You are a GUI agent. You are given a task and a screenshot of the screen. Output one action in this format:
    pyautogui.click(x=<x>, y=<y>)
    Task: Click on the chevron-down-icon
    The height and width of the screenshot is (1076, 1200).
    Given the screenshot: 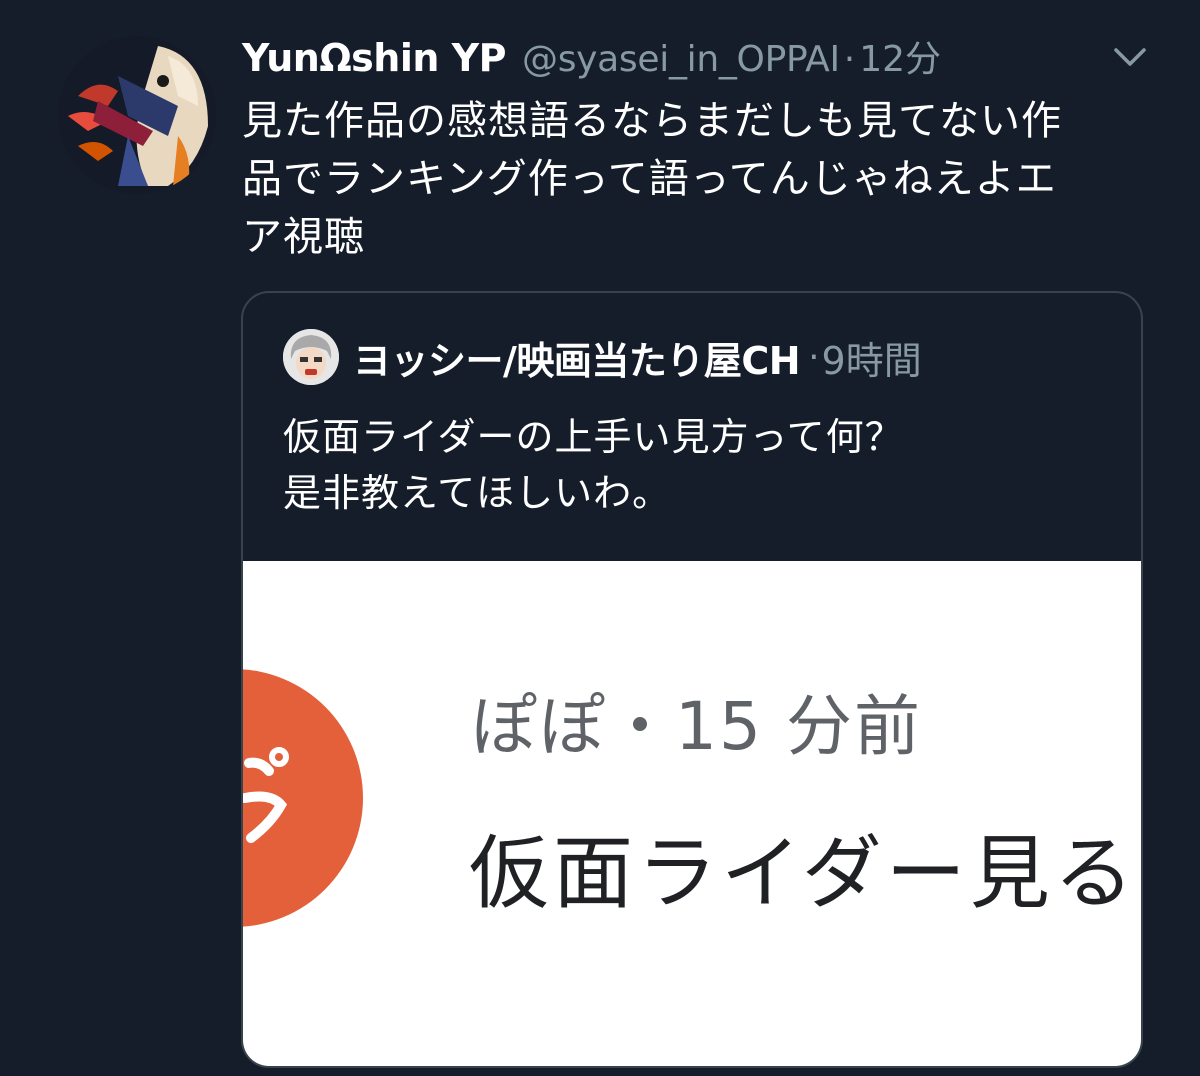 What is the action you would take?
    pyautogui.click(x=1130, y=56)
    